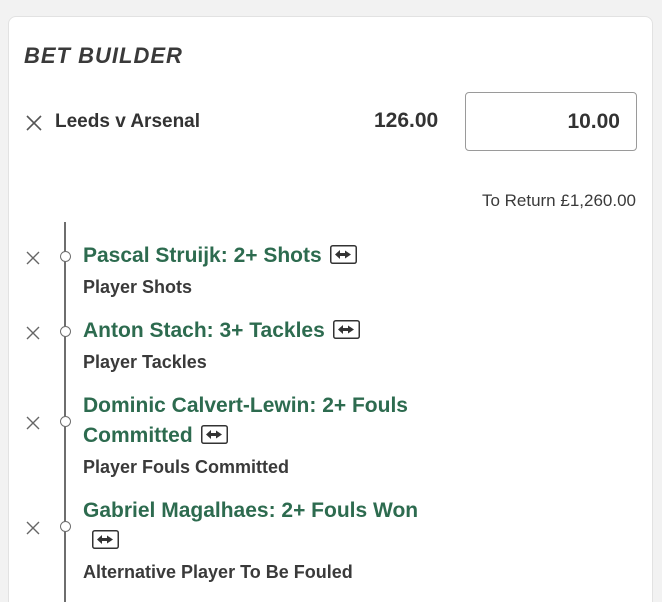 The width and height of the screenshot is (662, 602). What do you see at coordinates (145, 362) in the screenshot?
I see `selection-market: Player Tackles` at bounding box center [145, 362].